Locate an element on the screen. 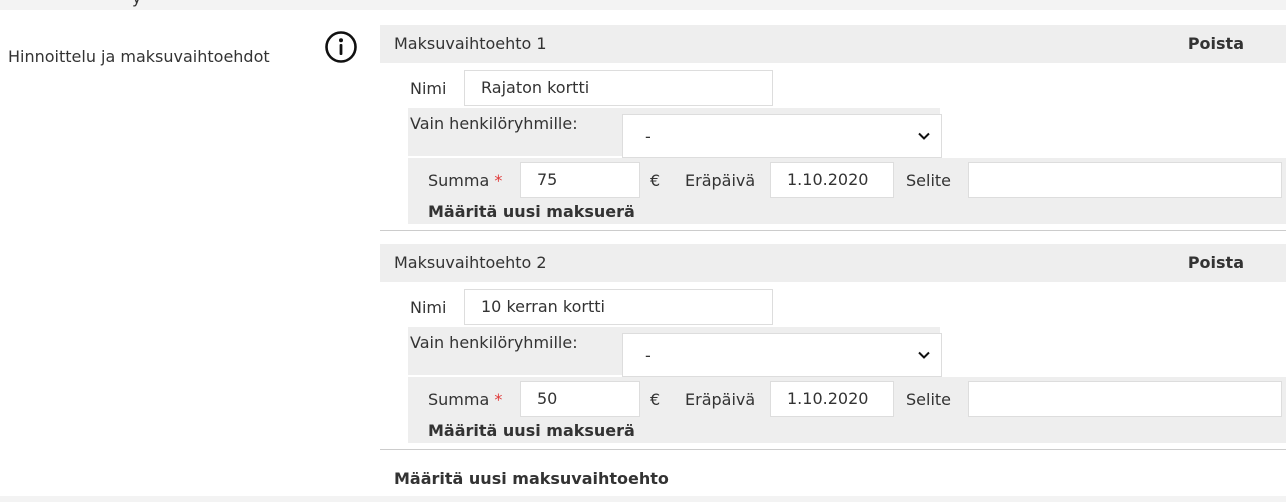  top-strip: y is located at coordinates (643, 5).